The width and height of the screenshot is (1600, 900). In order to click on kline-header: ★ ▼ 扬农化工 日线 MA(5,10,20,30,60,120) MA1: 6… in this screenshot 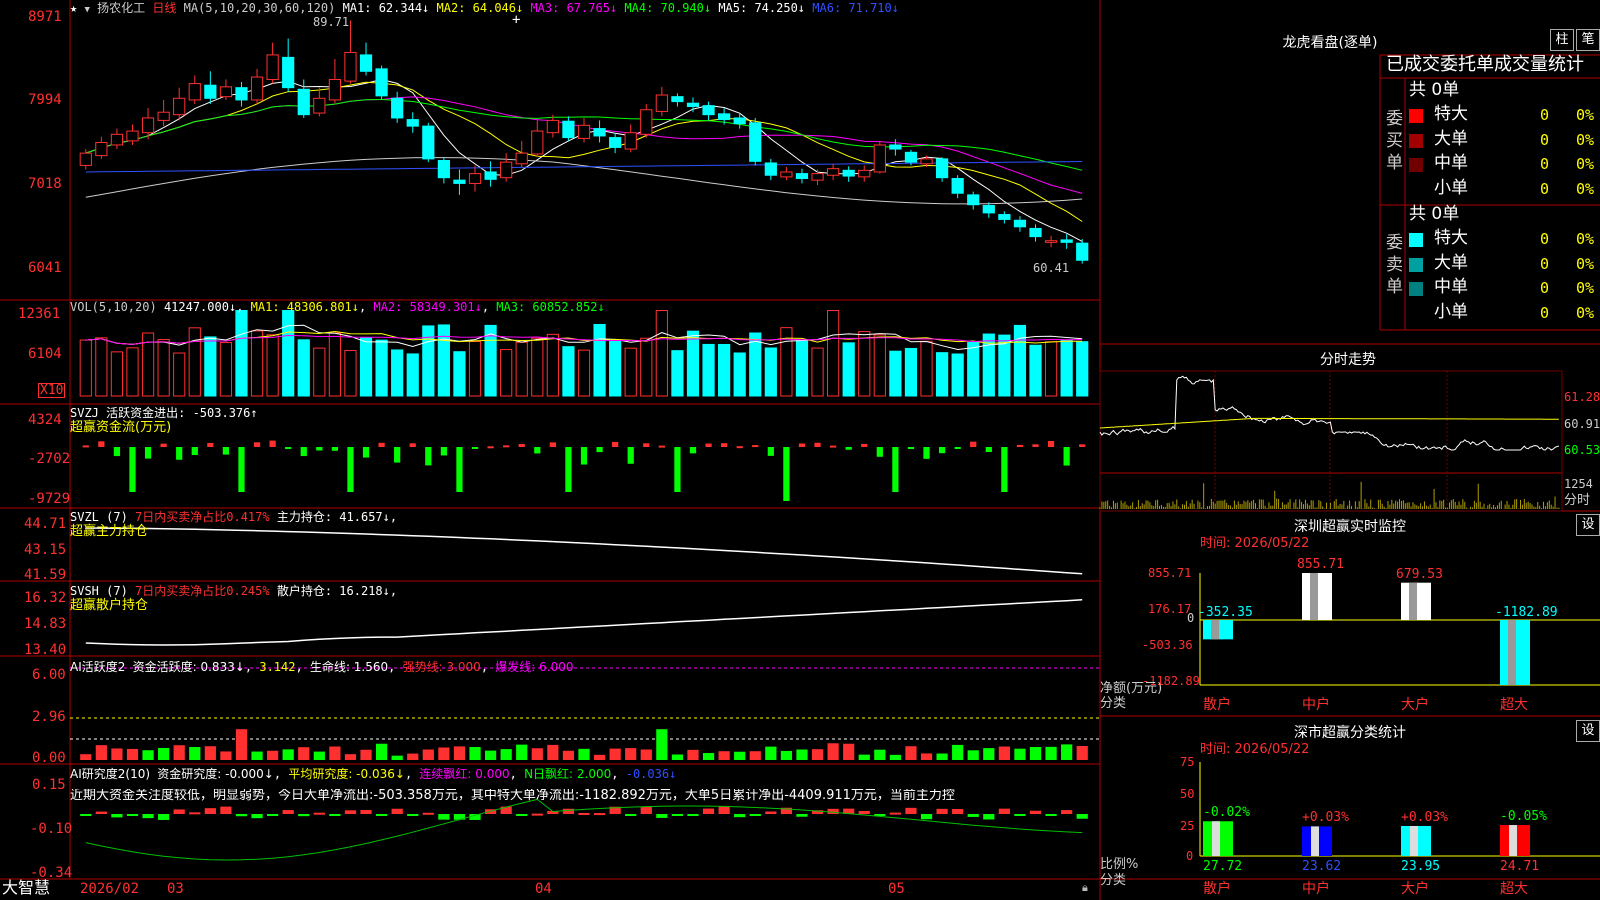, I will do `click(484, 8)`.